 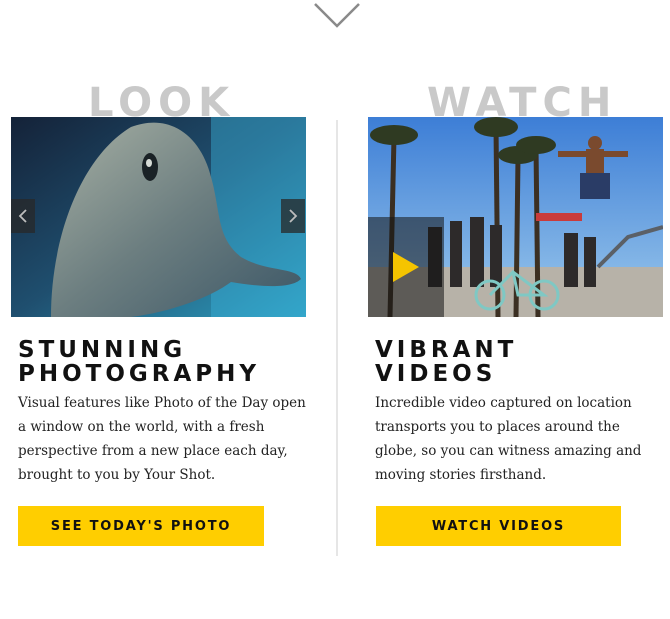 I want to click on play-icon, so click(x=406, y=267).